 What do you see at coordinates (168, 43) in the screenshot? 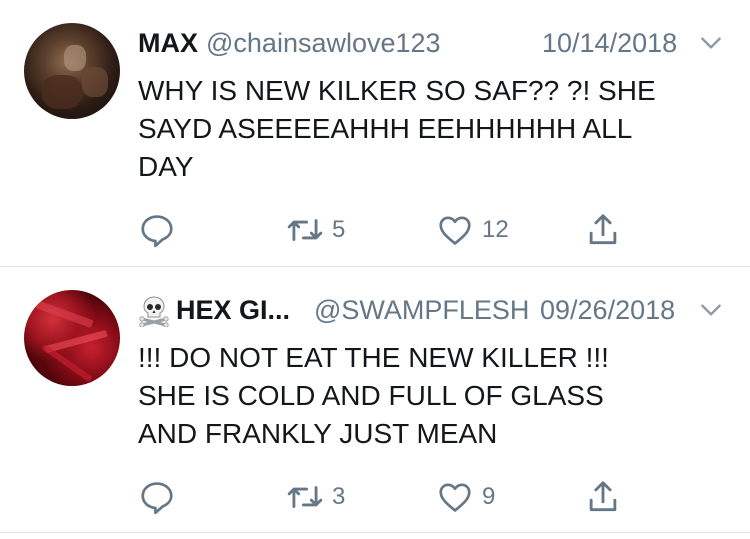
I see `display-name: MAX` at bounding box center [168, 43].